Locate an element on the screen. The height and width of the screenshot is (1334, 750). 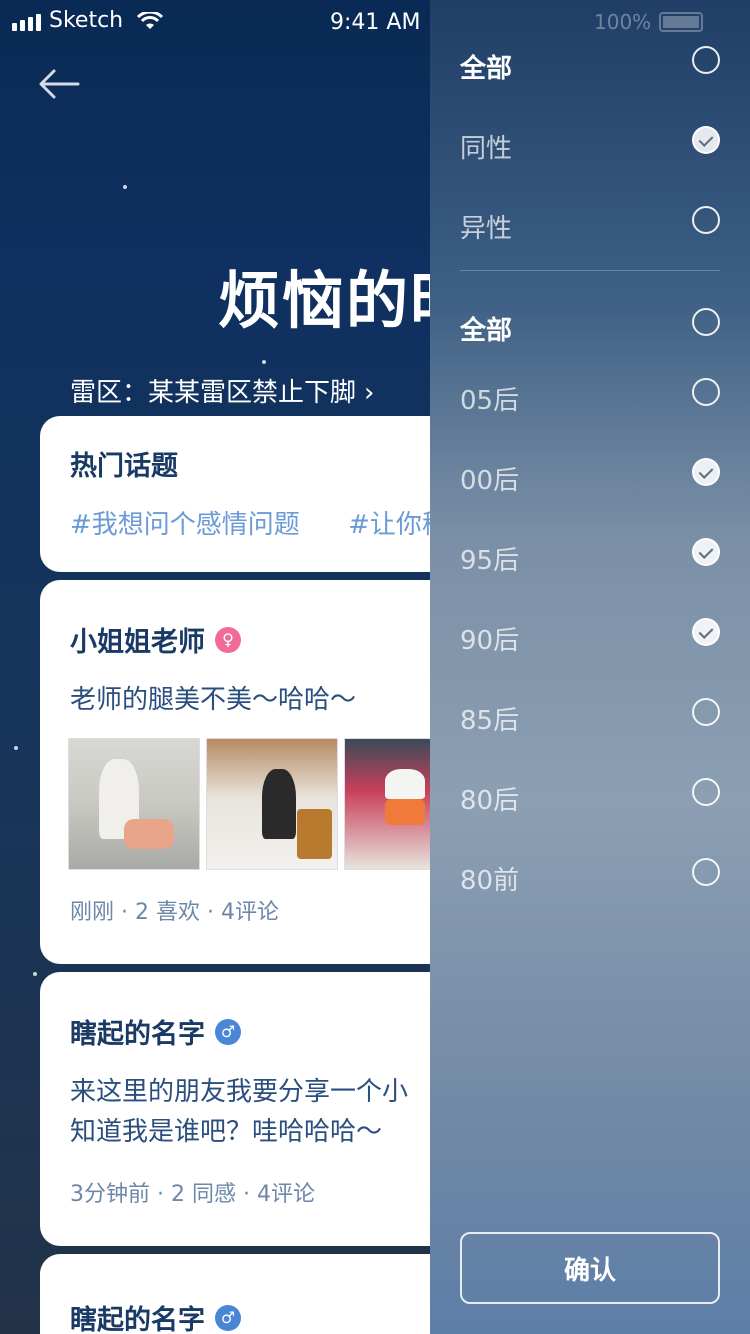
filter-option-opposite-gender: 异性 is located at coordinates (590, 226).